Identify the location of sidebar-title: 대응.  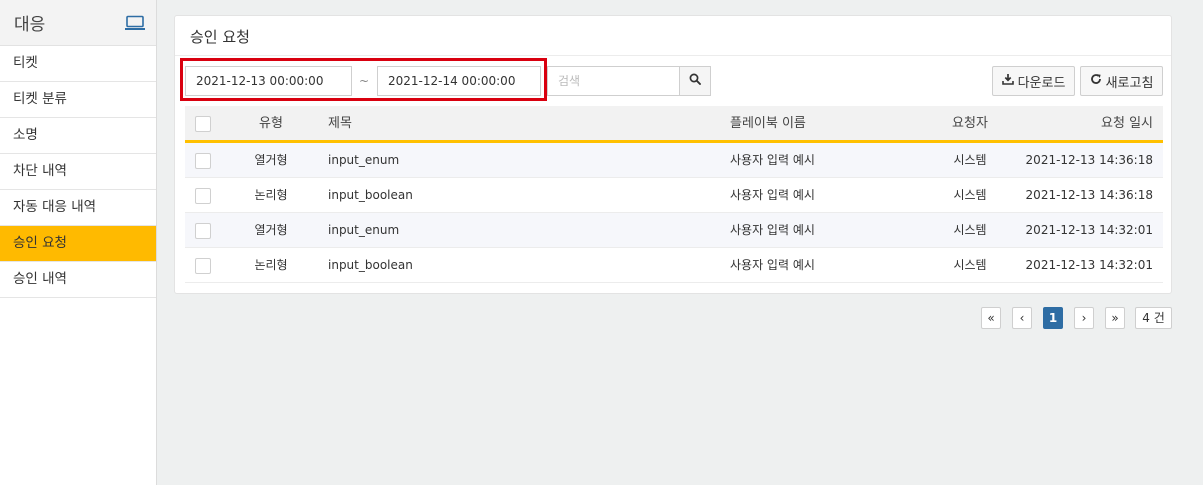
(30, 25).